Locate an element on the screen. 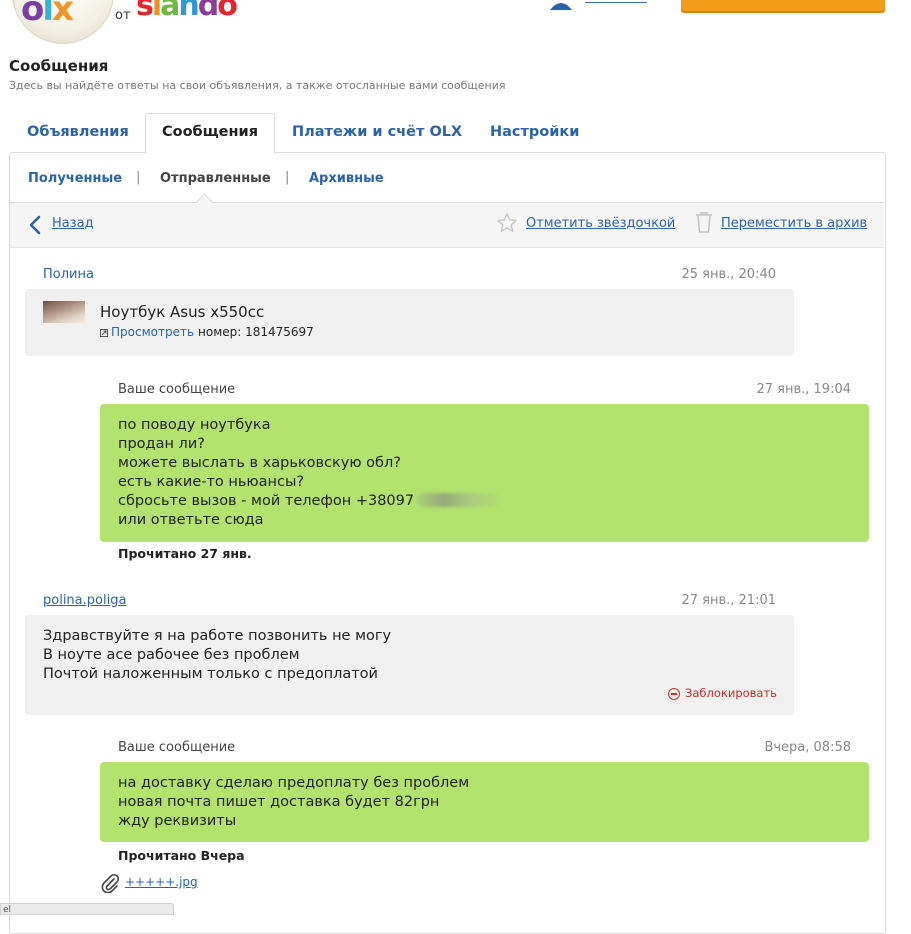  trash-icon is located at coordinates (704, 222).